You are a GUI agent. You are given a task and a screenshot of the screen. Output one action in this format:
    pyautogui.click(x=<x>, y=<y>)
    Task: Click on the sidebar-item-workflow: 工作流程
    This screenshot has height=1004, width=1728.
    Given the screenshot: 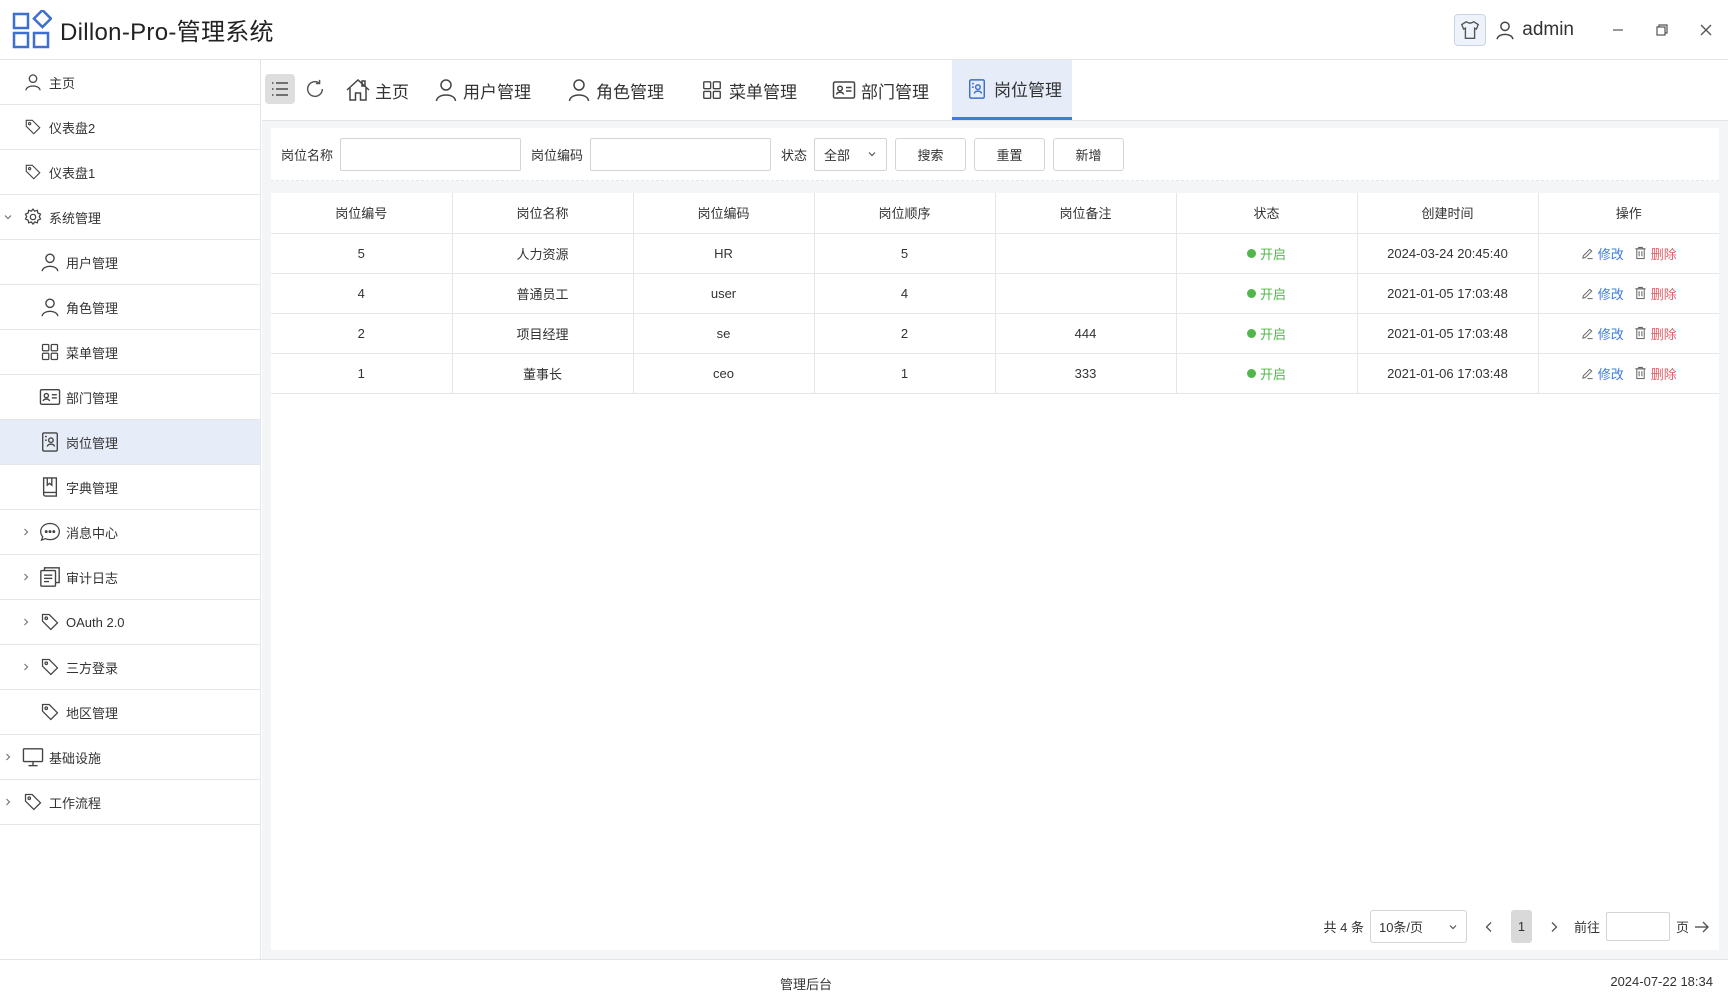 What is the action you would take?
    pyautogui.click(x=130, y=802)
    